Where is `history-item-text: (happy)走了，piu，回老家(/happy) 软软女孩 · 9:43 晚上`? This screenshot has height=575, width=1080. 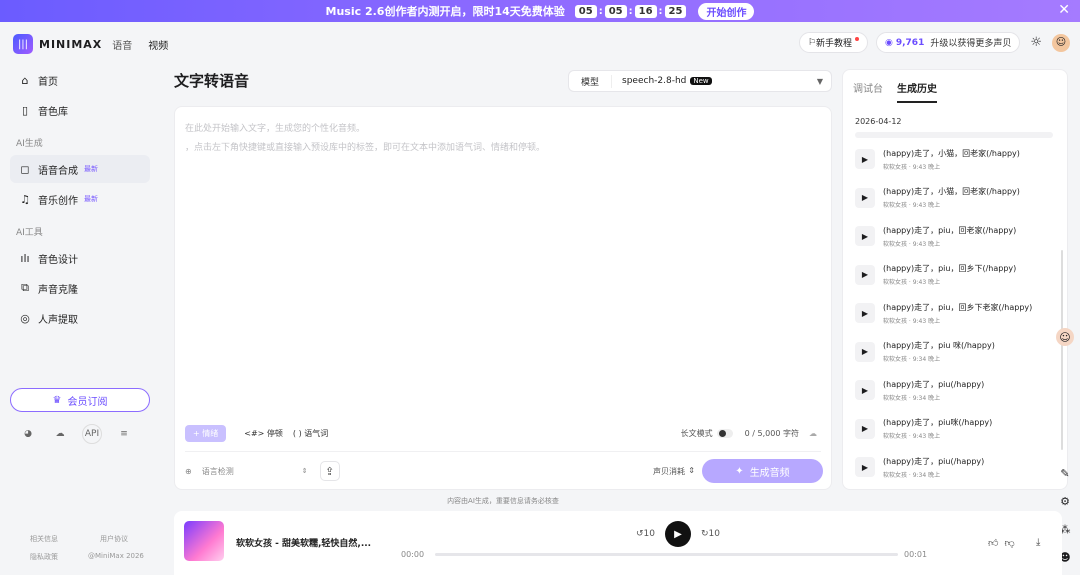
history-item-text: (happy)走了，piu，回老家(/happy) 软软女孩 · 9:43 晚上 is located at coordinates (949, 236).